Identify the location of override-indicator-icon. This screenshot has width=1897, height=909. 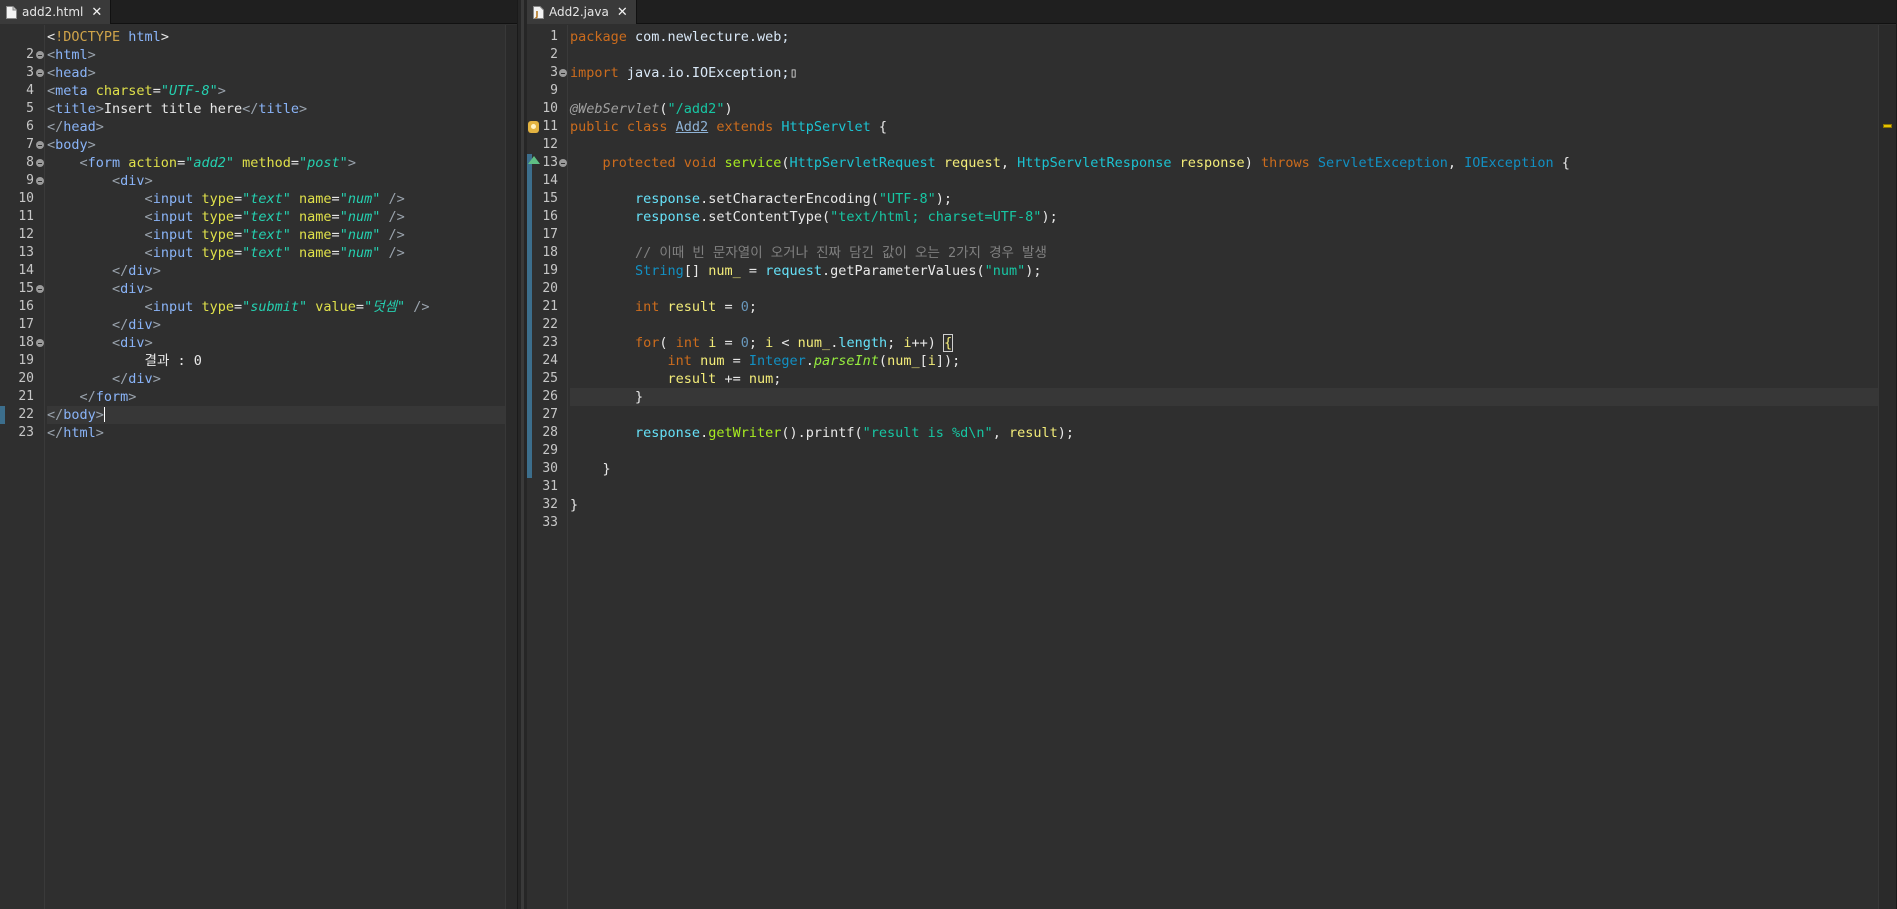
(534, 160).